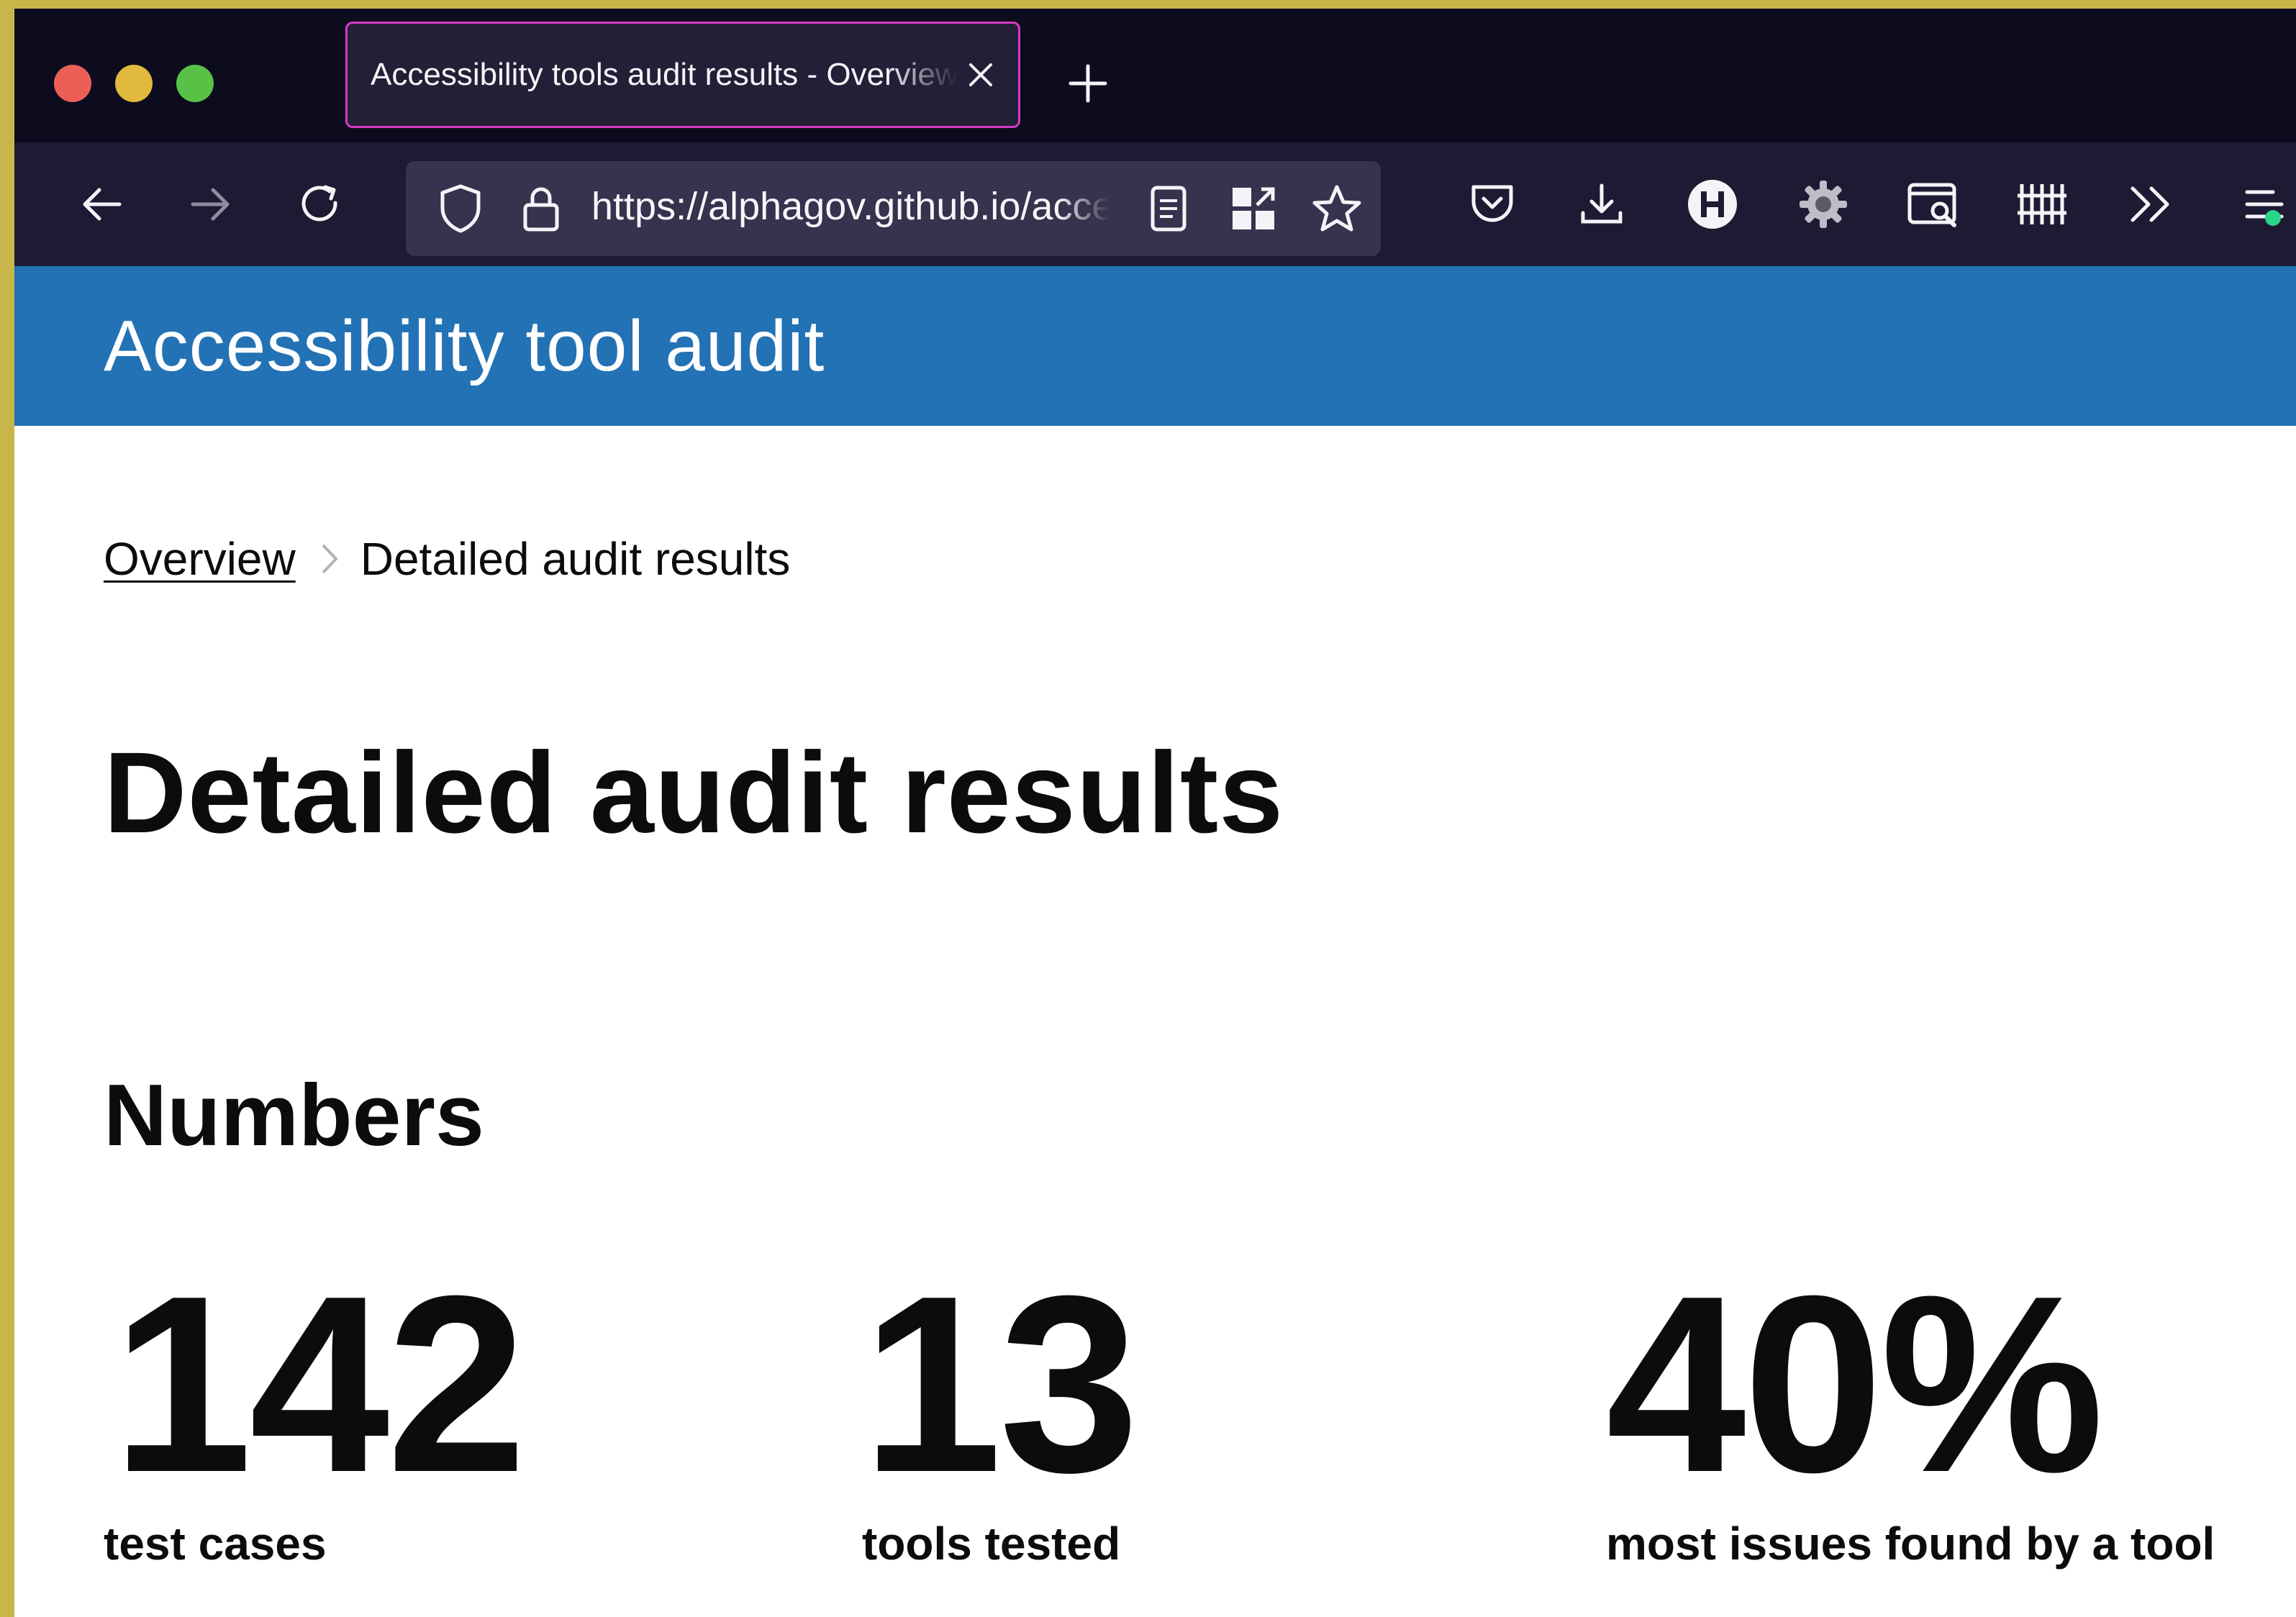 Image resolution: width=2296 pixels, height=1617 pixels. What do you see at coordinates (1712, 204) in the screenshot?
I see `h-extension-icon` at bounding box center [1712, 204].